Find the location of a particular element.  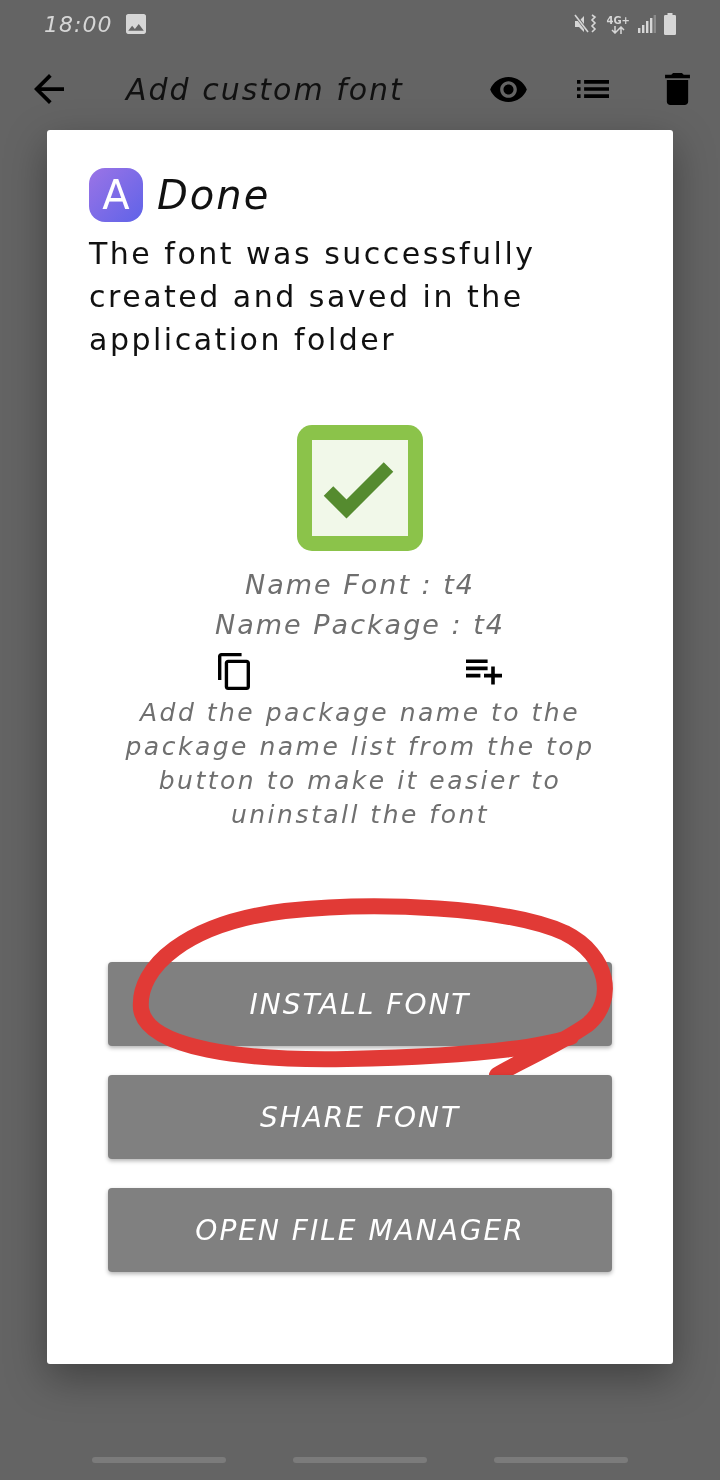

copy-icon is located at coordinates (234, 671).